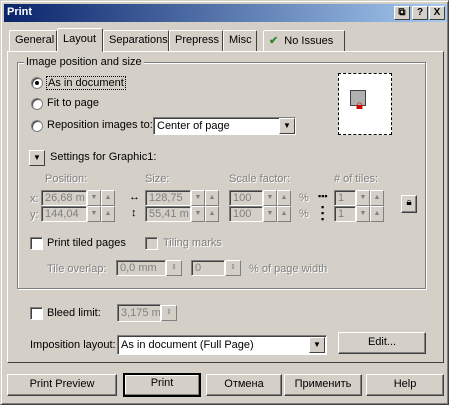  Describe the element at coordinates (62, 385) in the screenshot. I see `print-preview-button: Print Preview` at that location.